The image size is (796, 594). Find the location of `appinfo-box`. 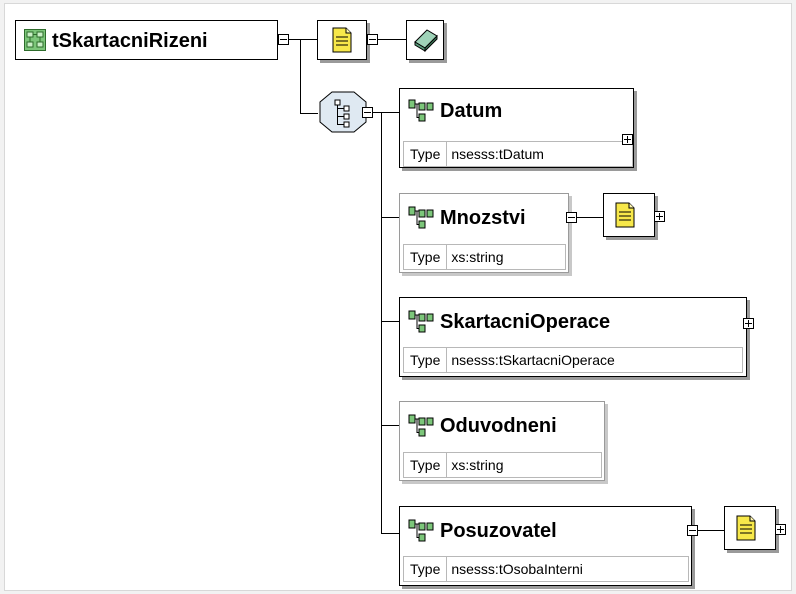

appinfo-box is located at coordinates (425, 40).